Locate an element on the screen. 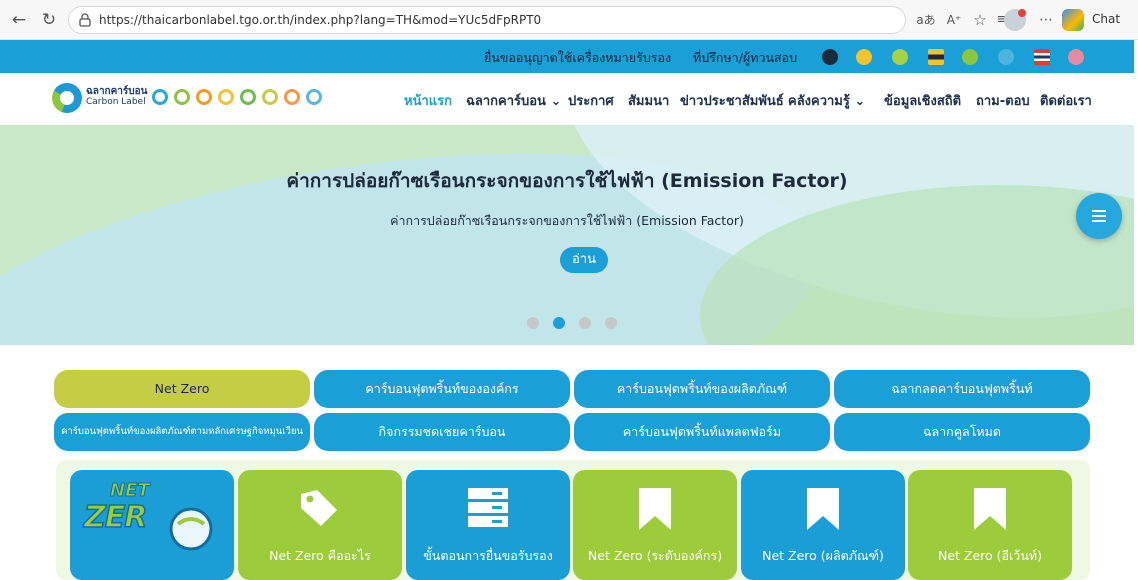 This screenshot has width=1138, height=580. menu-statistics: ข้อมูลเชิงสถิติ is located at coordinates (922, 100).